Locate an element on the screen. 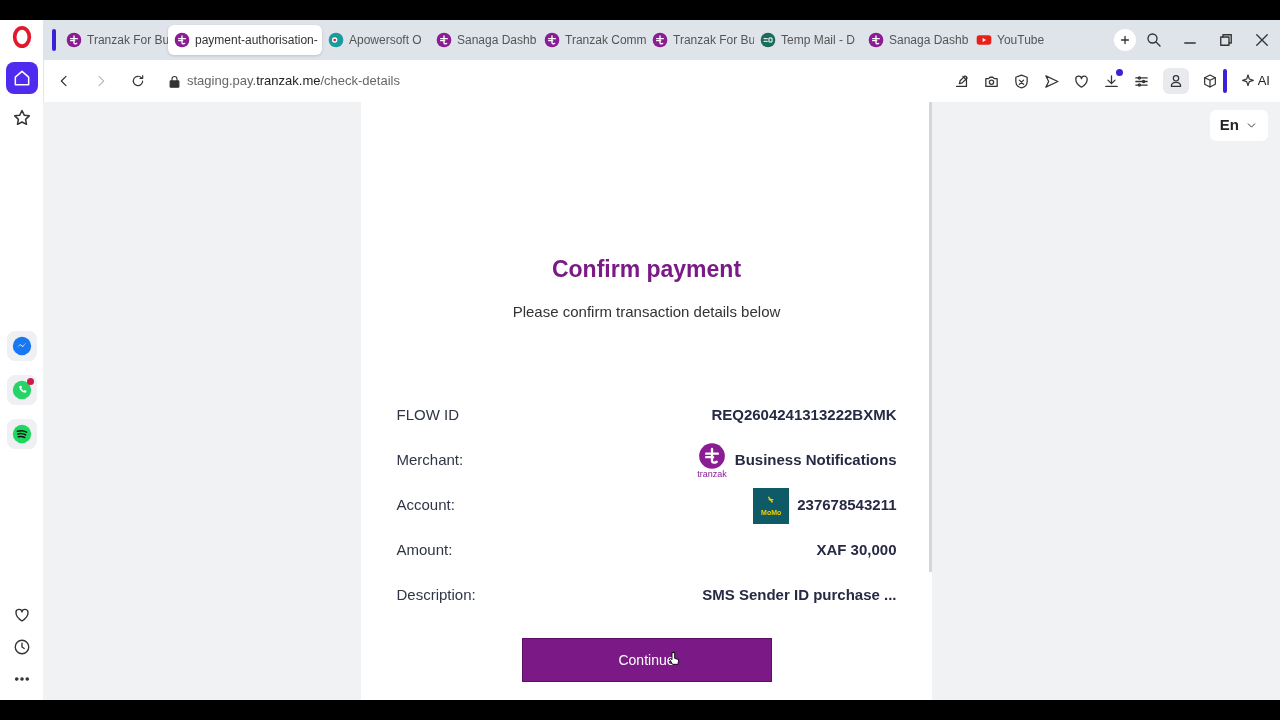 Image resolution: width=1280 pixels, height=720 pixels. detail-value: XAF 30,000 is located at coordinates (856, 550).